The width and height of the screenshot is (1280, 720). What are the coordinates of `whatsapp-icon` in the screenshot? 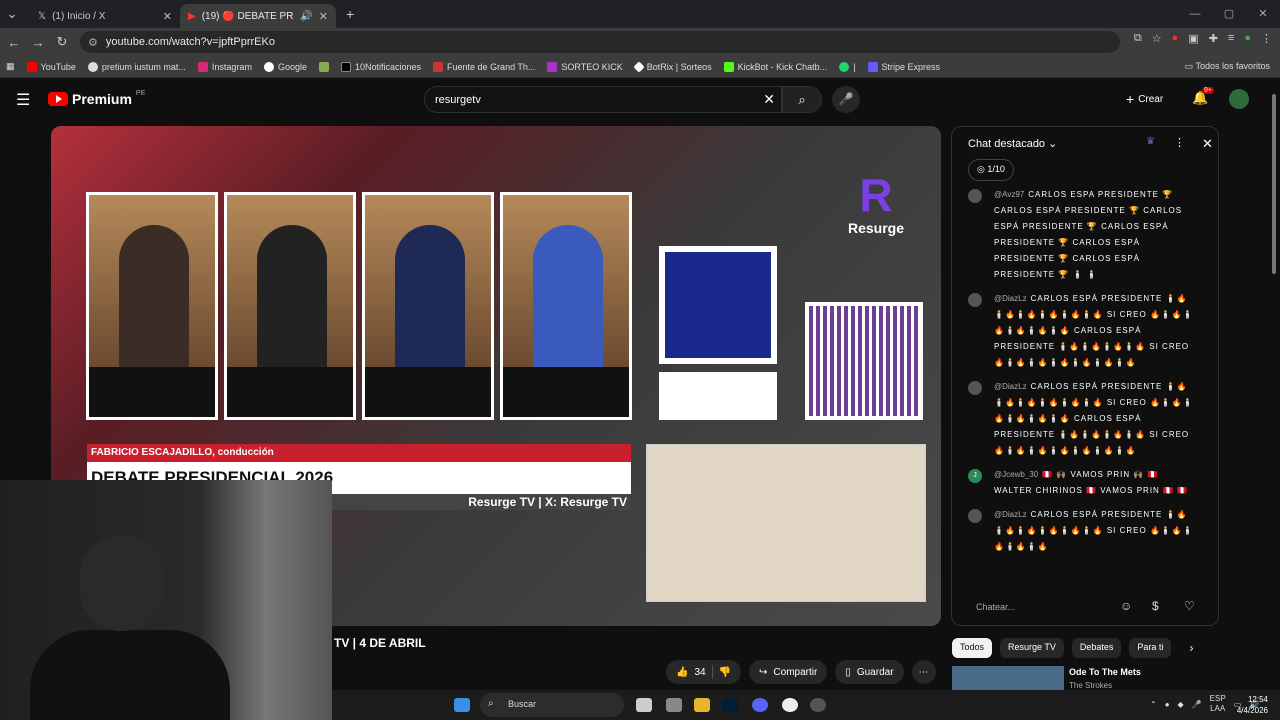 It's located at (844, 66).